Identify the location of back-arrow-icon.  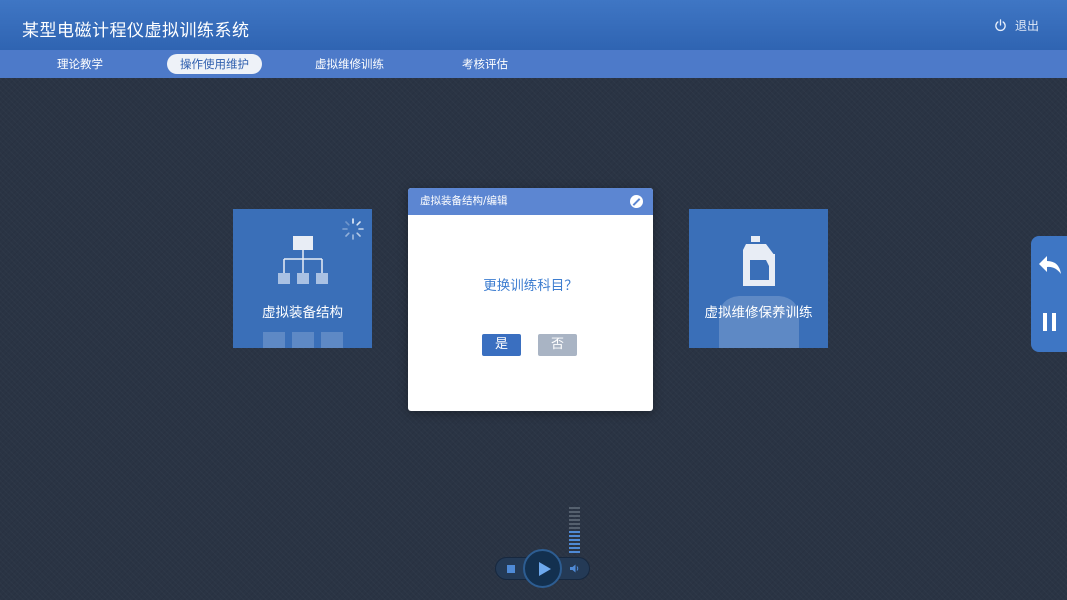
(1050, 265).